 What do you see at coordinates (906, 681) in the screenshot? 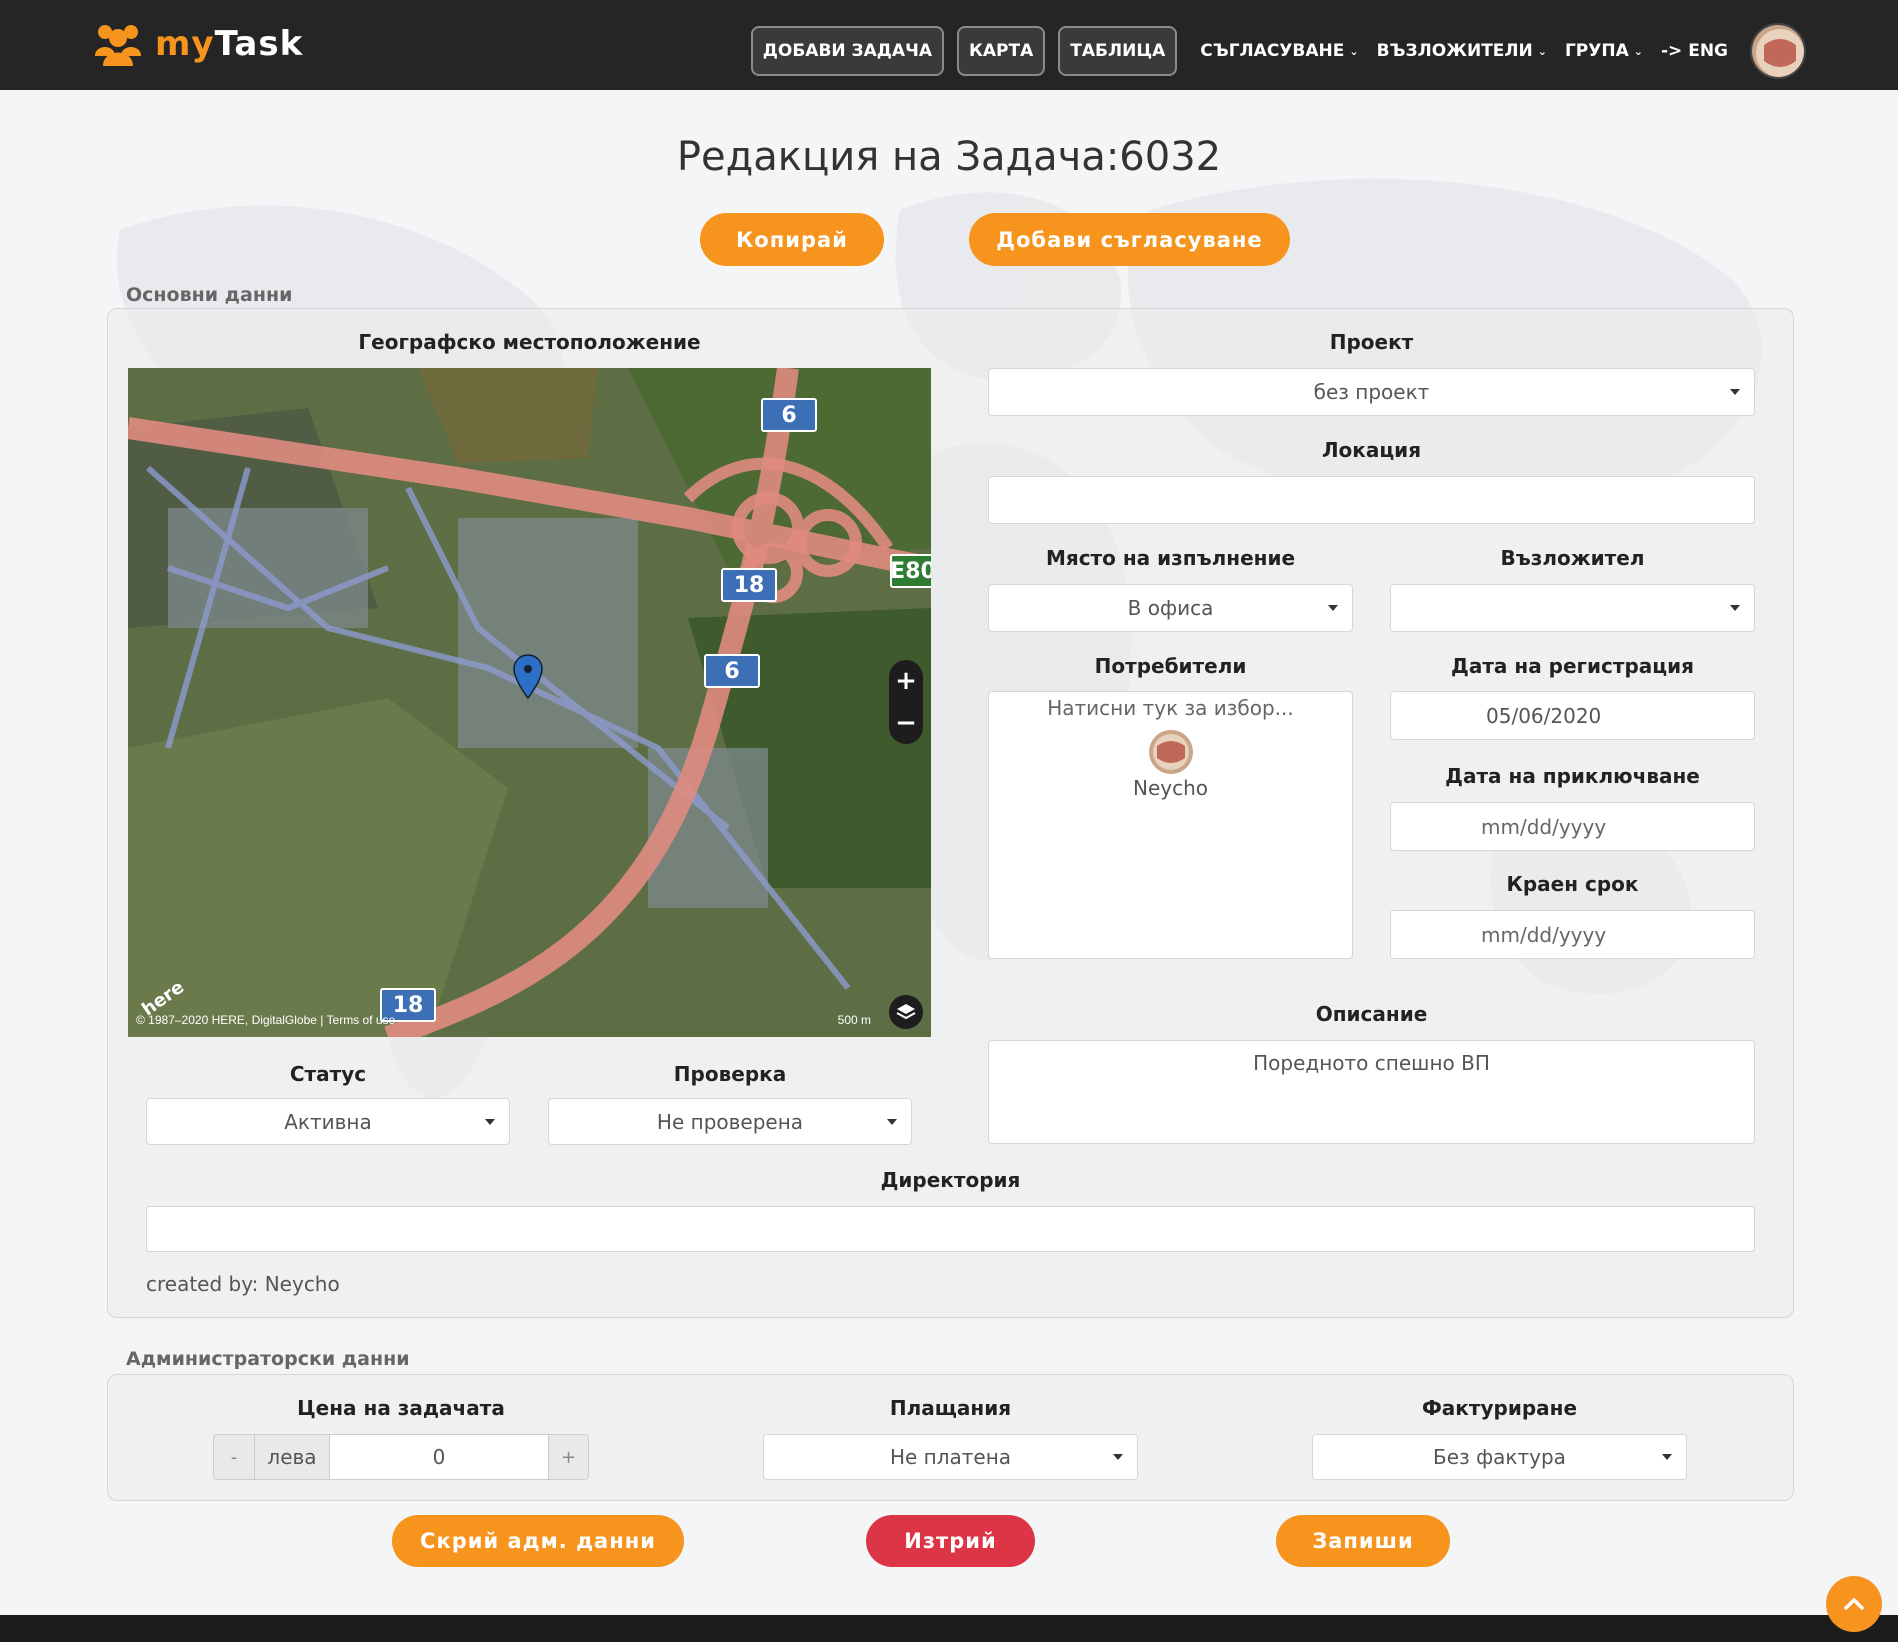
I see `zoom-in-button: +` at bounding box center [906, 681].